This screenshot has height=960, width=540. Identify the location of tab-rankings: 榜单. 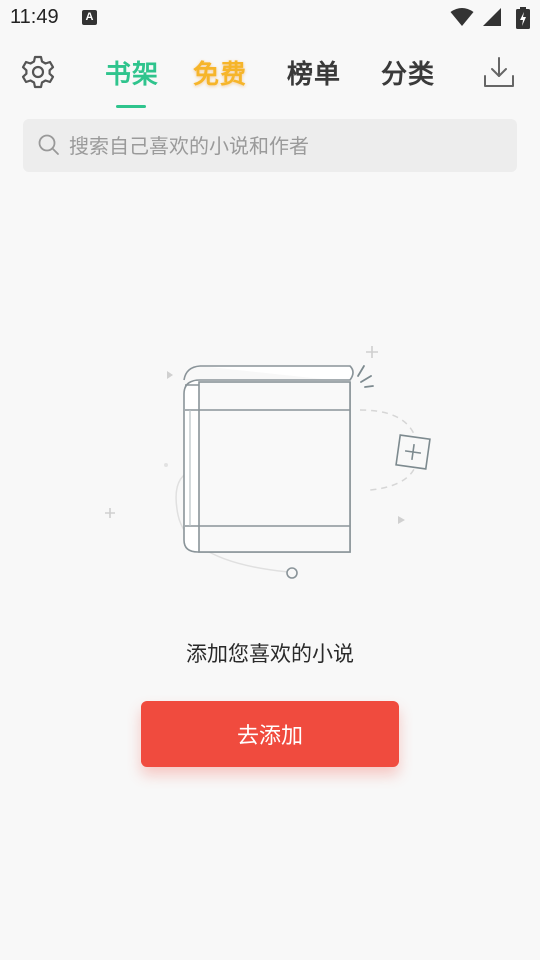
(314, 72).